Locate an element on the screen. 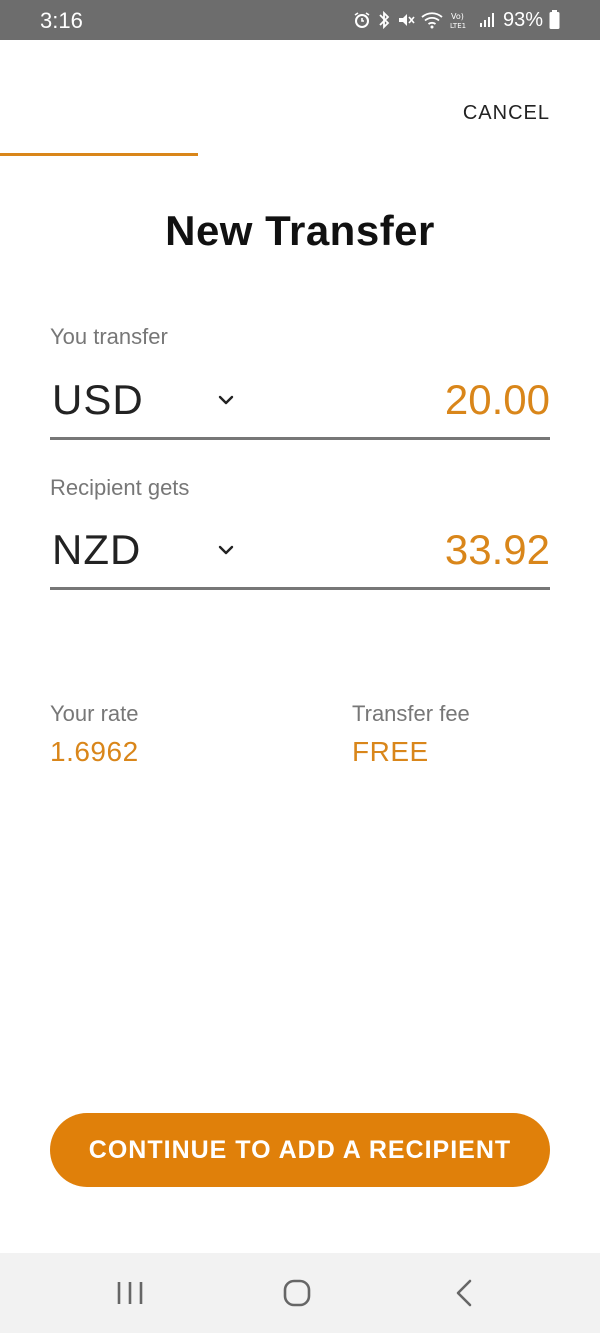 The width and height of the screenshot is (600, 1333). rate-label: Your rate is located at coordinates (94, 713).